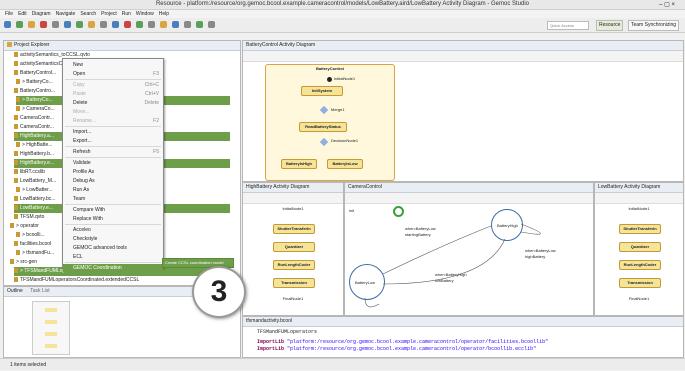 The width and height of the screenshot is (685, 371). What do you see at coordinates (82, 230) in the screenshot?
I see `menu-item-label: Acceleo` at bounding box center [82, 230].